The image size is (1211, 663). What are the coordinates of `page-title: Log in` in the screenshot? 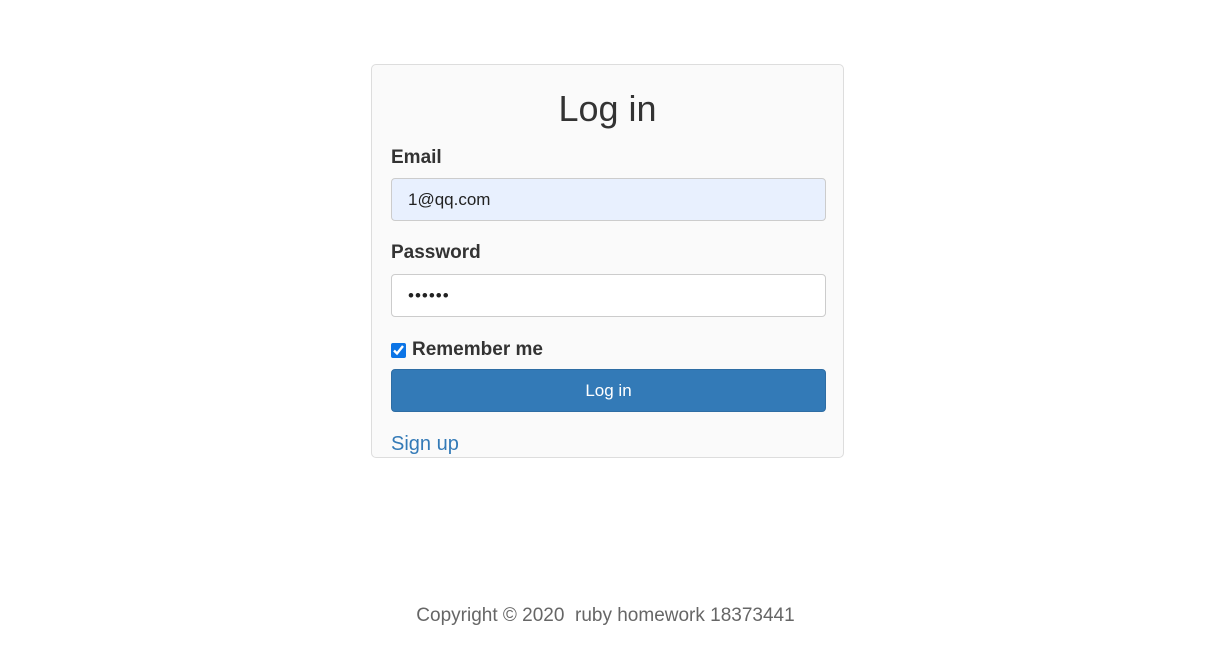 It's located at (607, 108).